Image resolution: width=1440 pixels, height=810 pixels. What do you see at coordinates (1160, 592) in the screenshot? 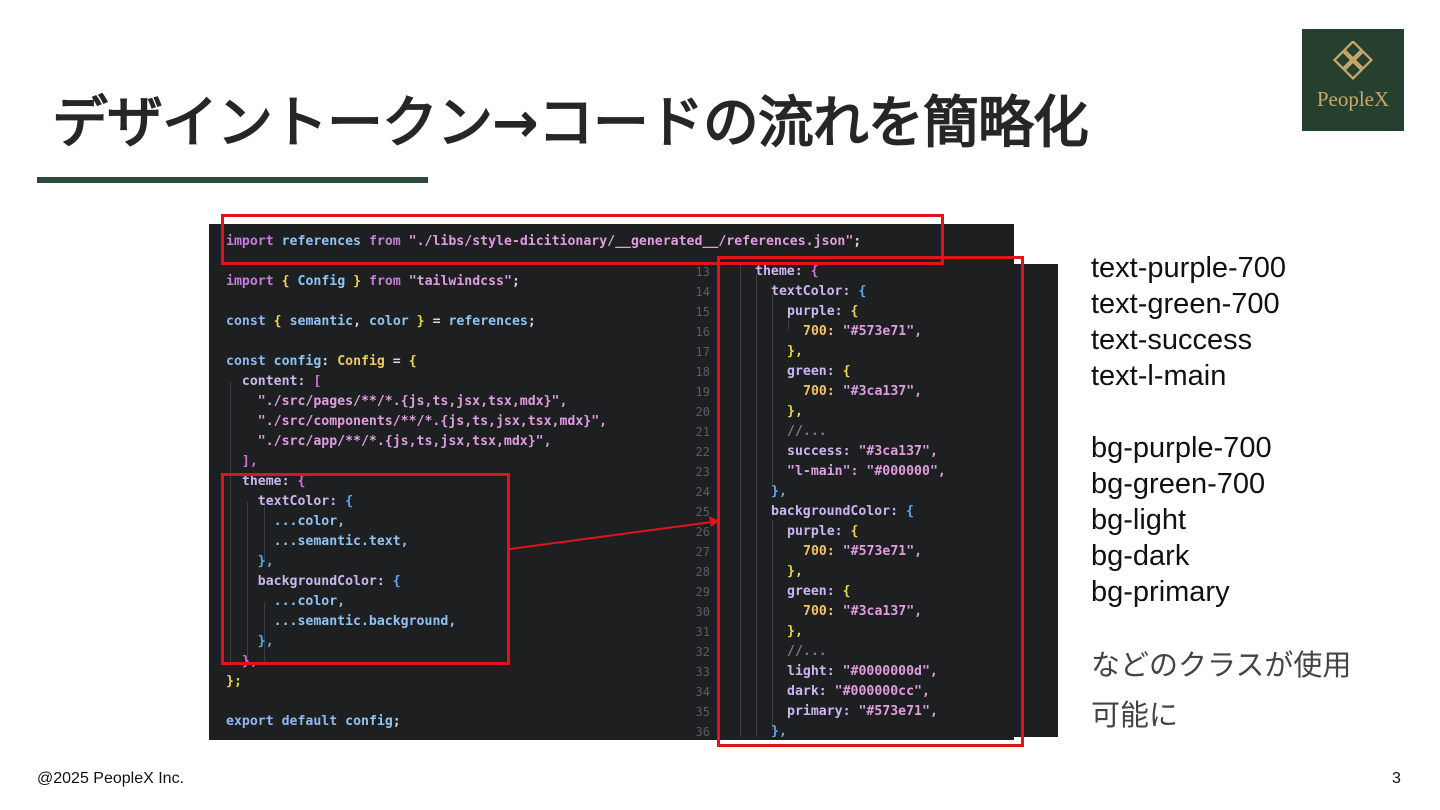
I see `class-item: bg-primary` at bounding box center [1160, 592].